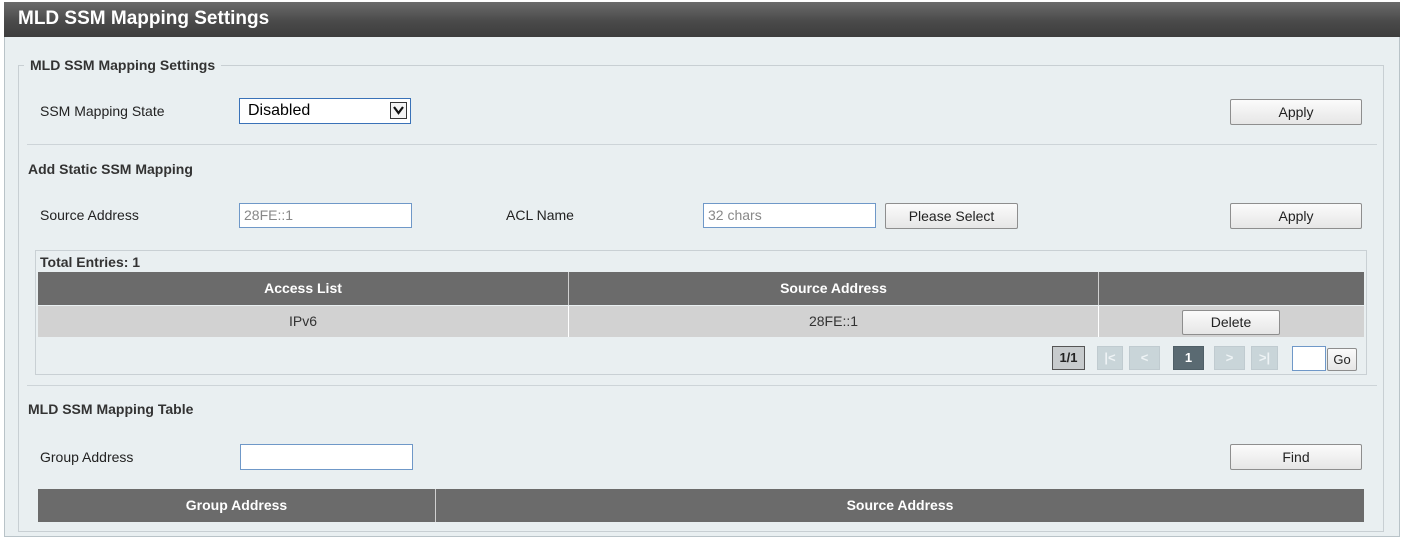 The height and width of the screenshot is (539, 1403). I want to click on state-apply-button: Apply, so click(1296, 112).